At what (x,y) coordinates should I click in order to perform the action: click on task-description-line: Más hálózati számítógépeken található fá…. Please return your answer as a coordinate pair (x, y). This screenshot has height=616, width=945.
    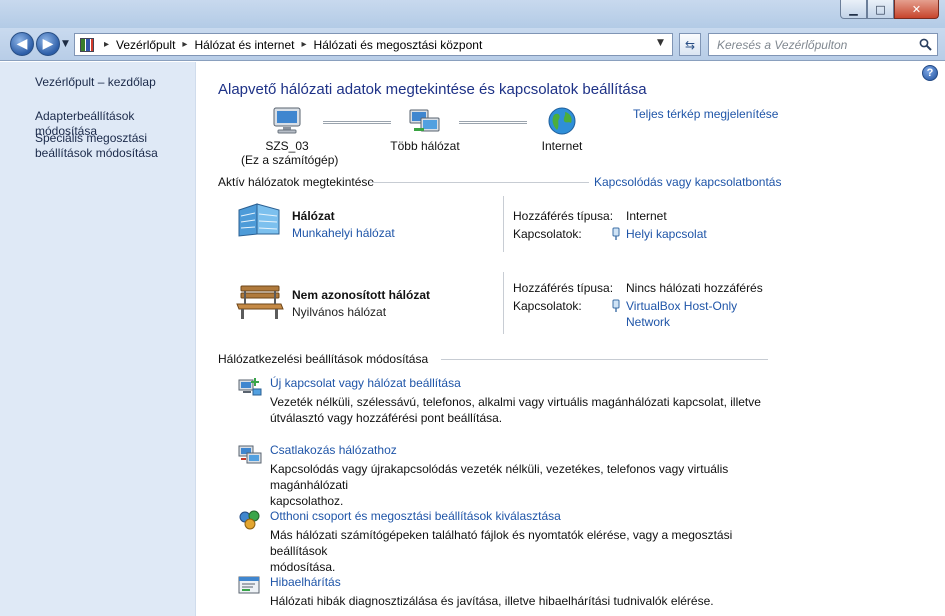
    Looking at the image, I should click on (501, 543).